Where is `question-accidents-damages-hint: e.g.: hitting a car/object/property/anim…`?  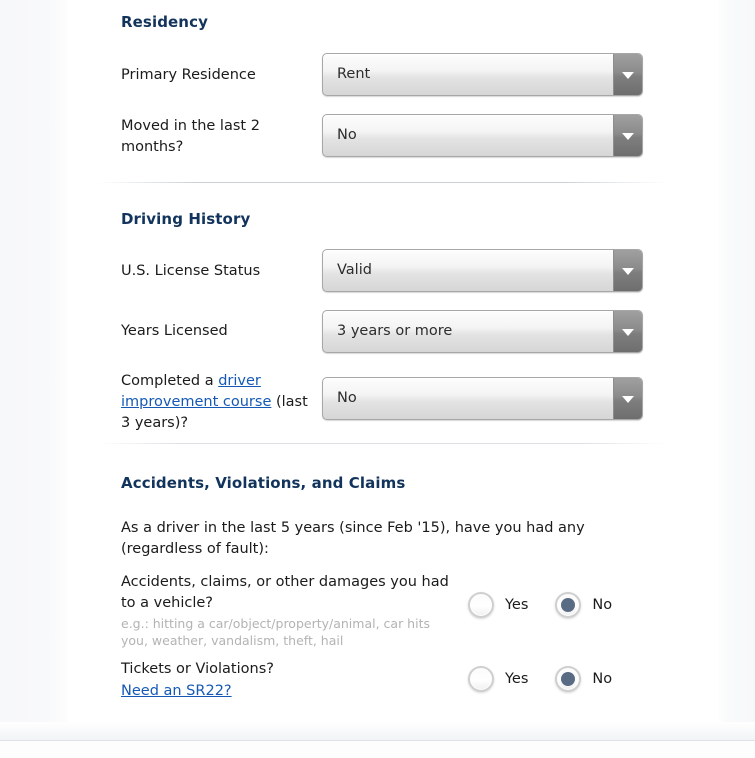 question-accidents-damages-hint: e.g.: hitting a car/object/property/anim… is located at coordinates (275, 632).